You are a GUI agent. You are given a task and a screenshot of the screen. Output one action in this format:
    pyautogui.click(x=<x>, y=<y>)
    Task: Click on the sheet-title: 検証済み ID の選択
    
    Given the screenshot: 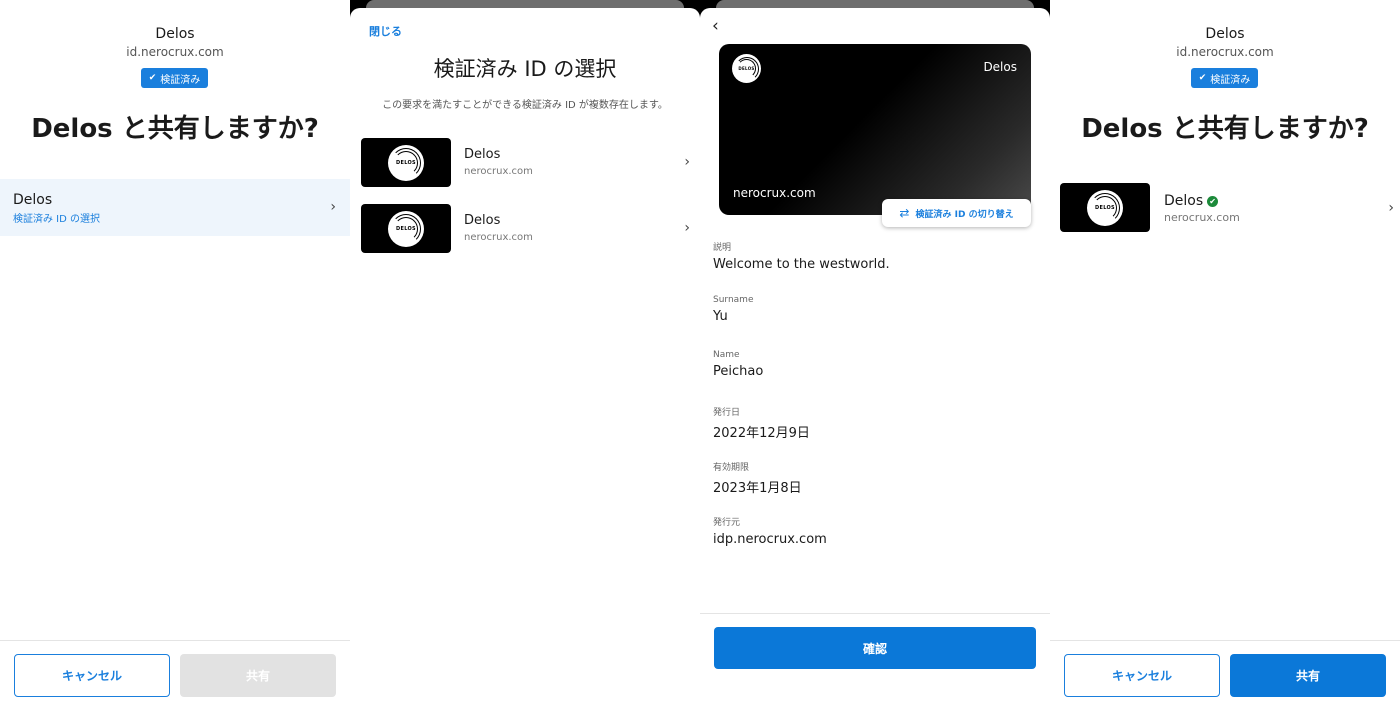 What is the action you would take?
    pyautogui.click(x=525, y=69)
    